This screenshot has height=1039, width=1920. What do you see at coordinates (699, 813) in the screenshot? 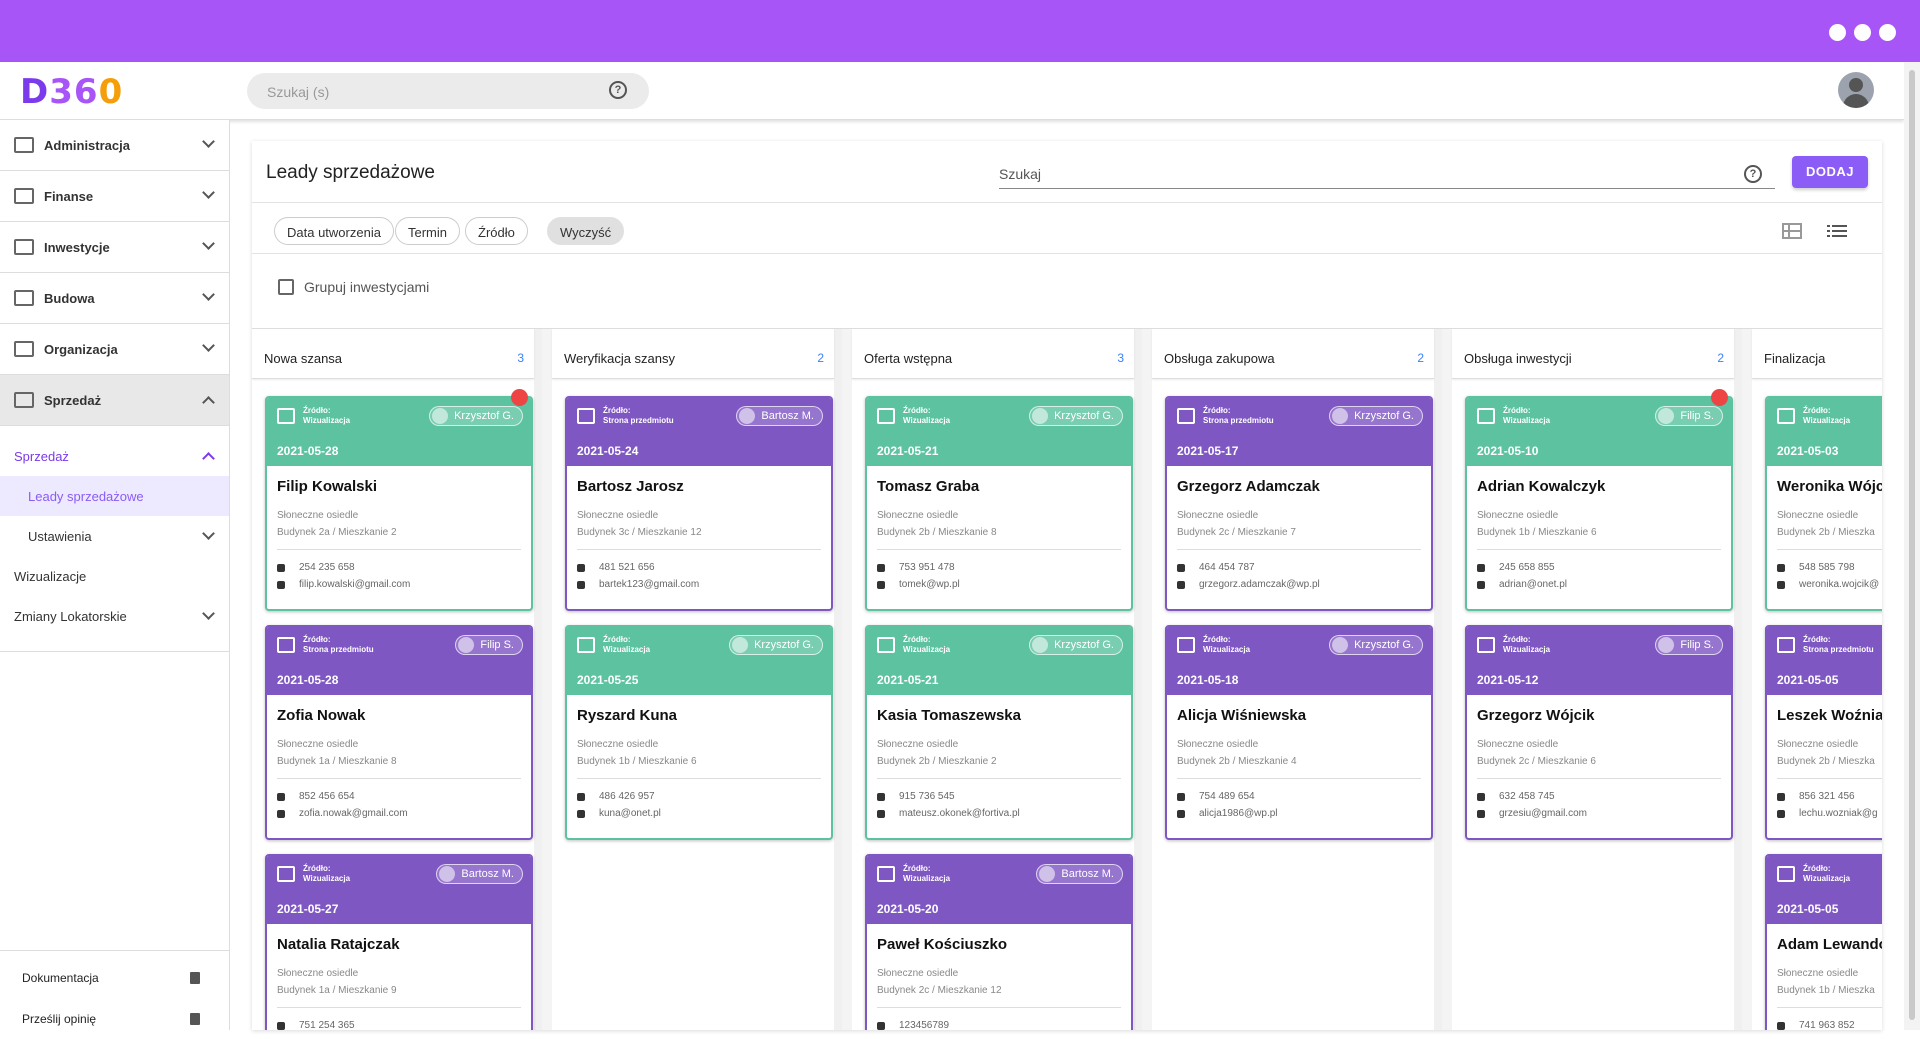
I see `lead-email: kuna@onet.pl` at bounding box center [699, 813].